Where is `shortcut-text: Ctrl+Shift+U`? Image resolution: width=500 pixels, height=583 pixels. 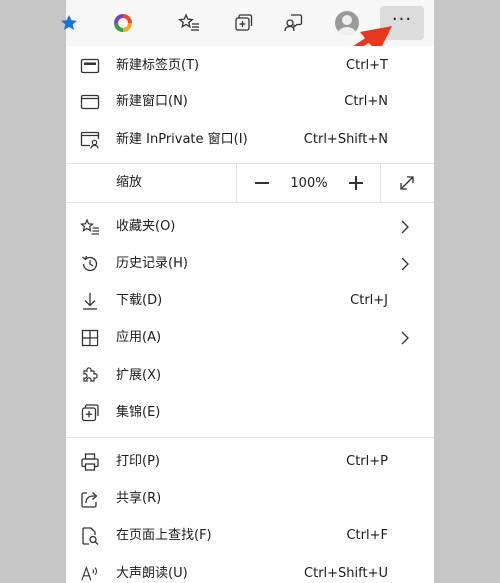 shortcut-text: Ctrl+Shift+U is located at coordinates (346, 573).